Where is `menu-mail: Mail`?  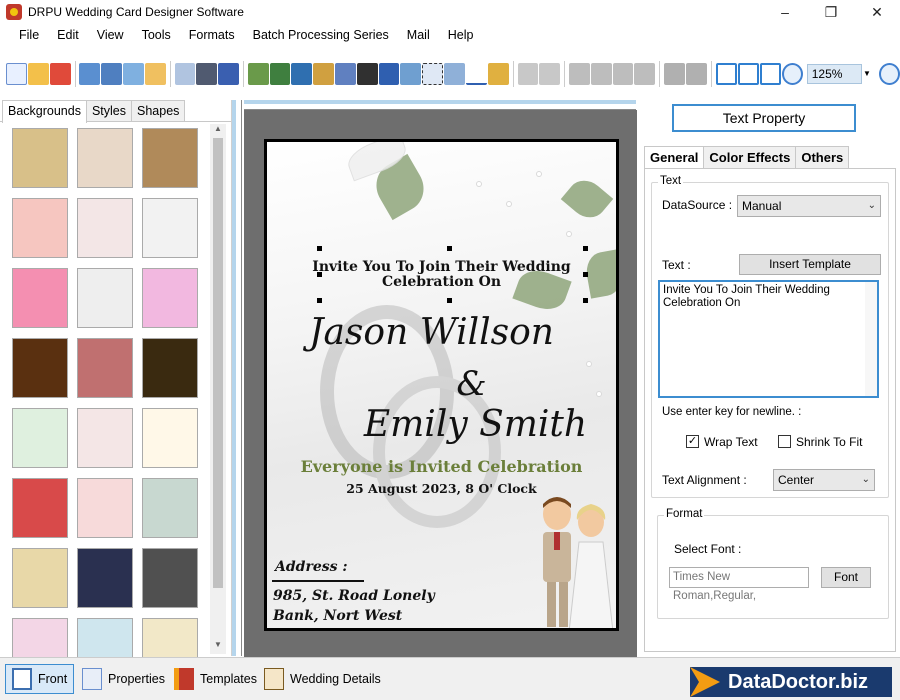 menu-mail: Mail is located at coordinates (418, 35).